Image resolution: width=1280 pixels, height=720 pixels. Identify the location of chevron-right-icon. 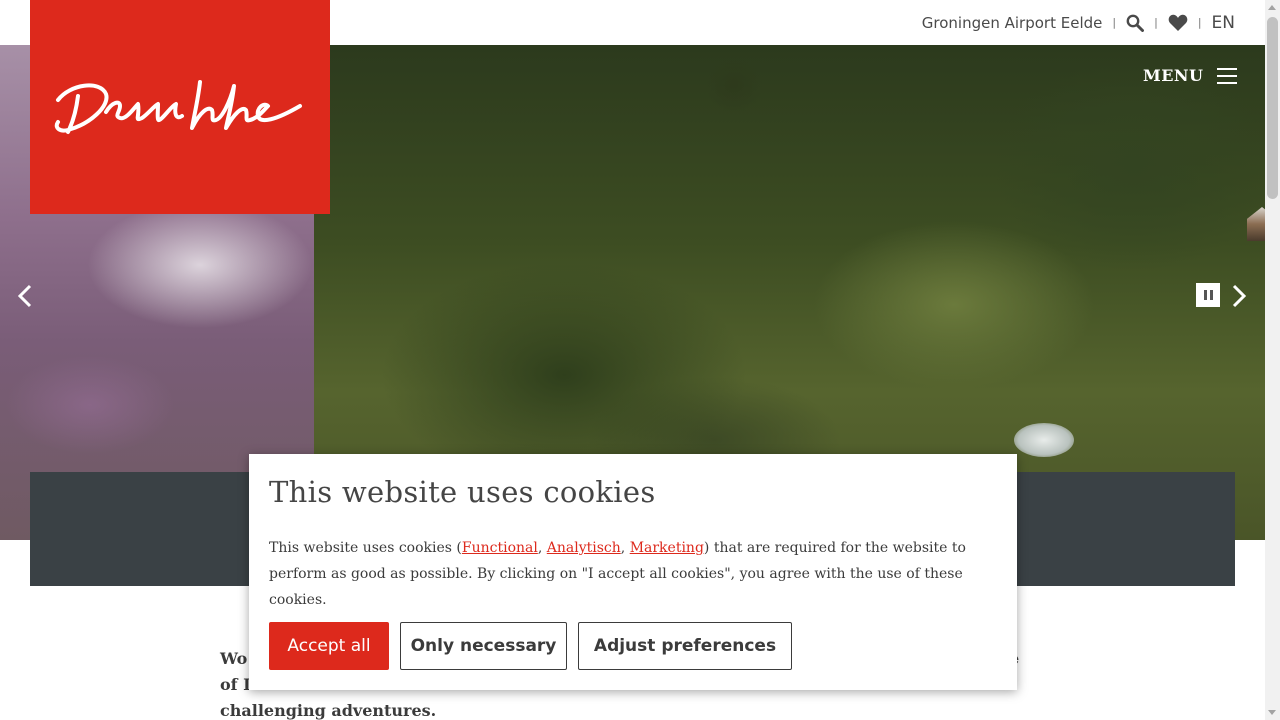
(1239, 298).